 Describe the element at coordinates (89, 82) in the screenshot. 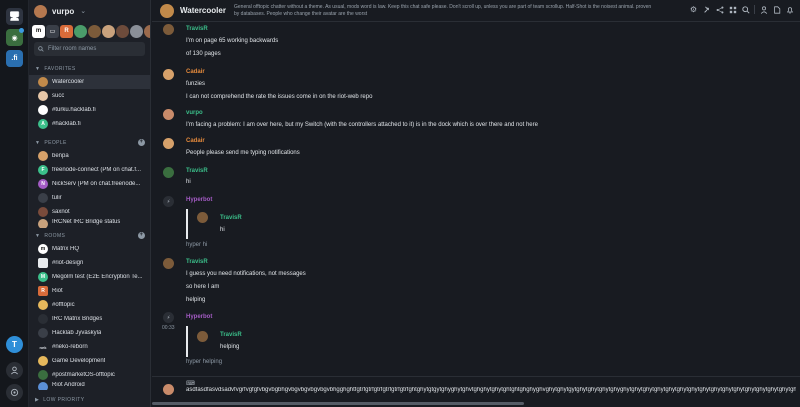

I see `room-item-watercooler: Watercooler` at that location.